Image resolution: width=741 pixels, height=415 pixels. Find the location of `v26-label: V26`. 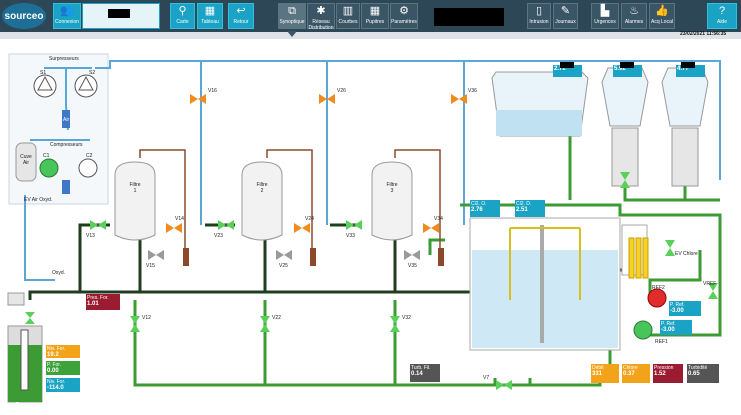

v26-label: V26 is located at coordinates (341, 91).